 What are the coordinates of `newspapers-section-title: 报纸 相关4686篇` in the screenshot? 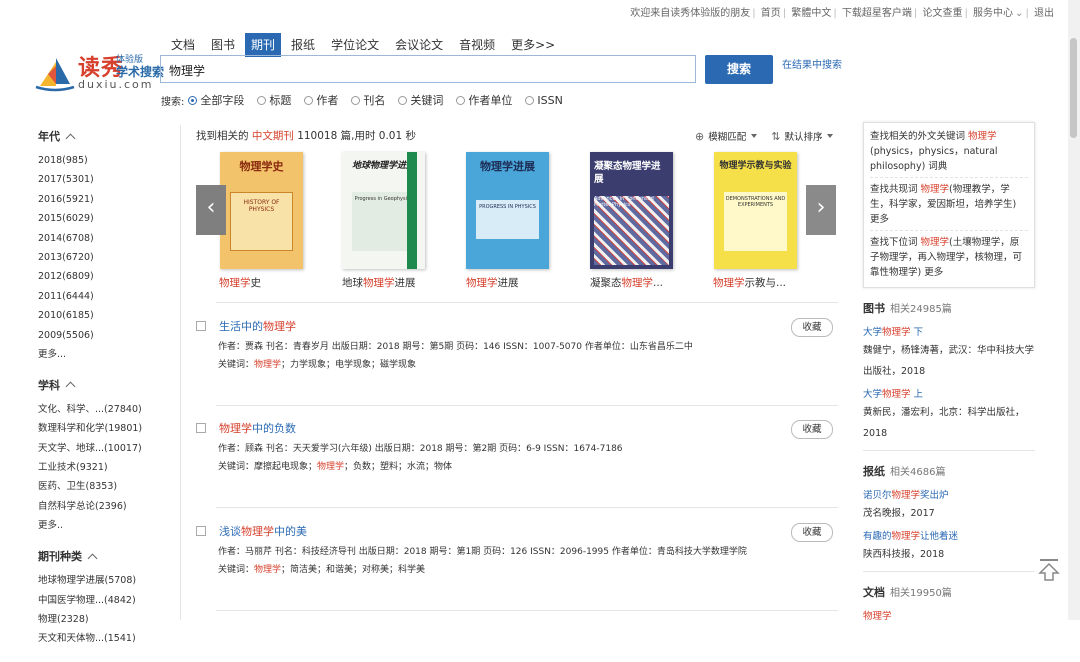 It's located at (949, 471).